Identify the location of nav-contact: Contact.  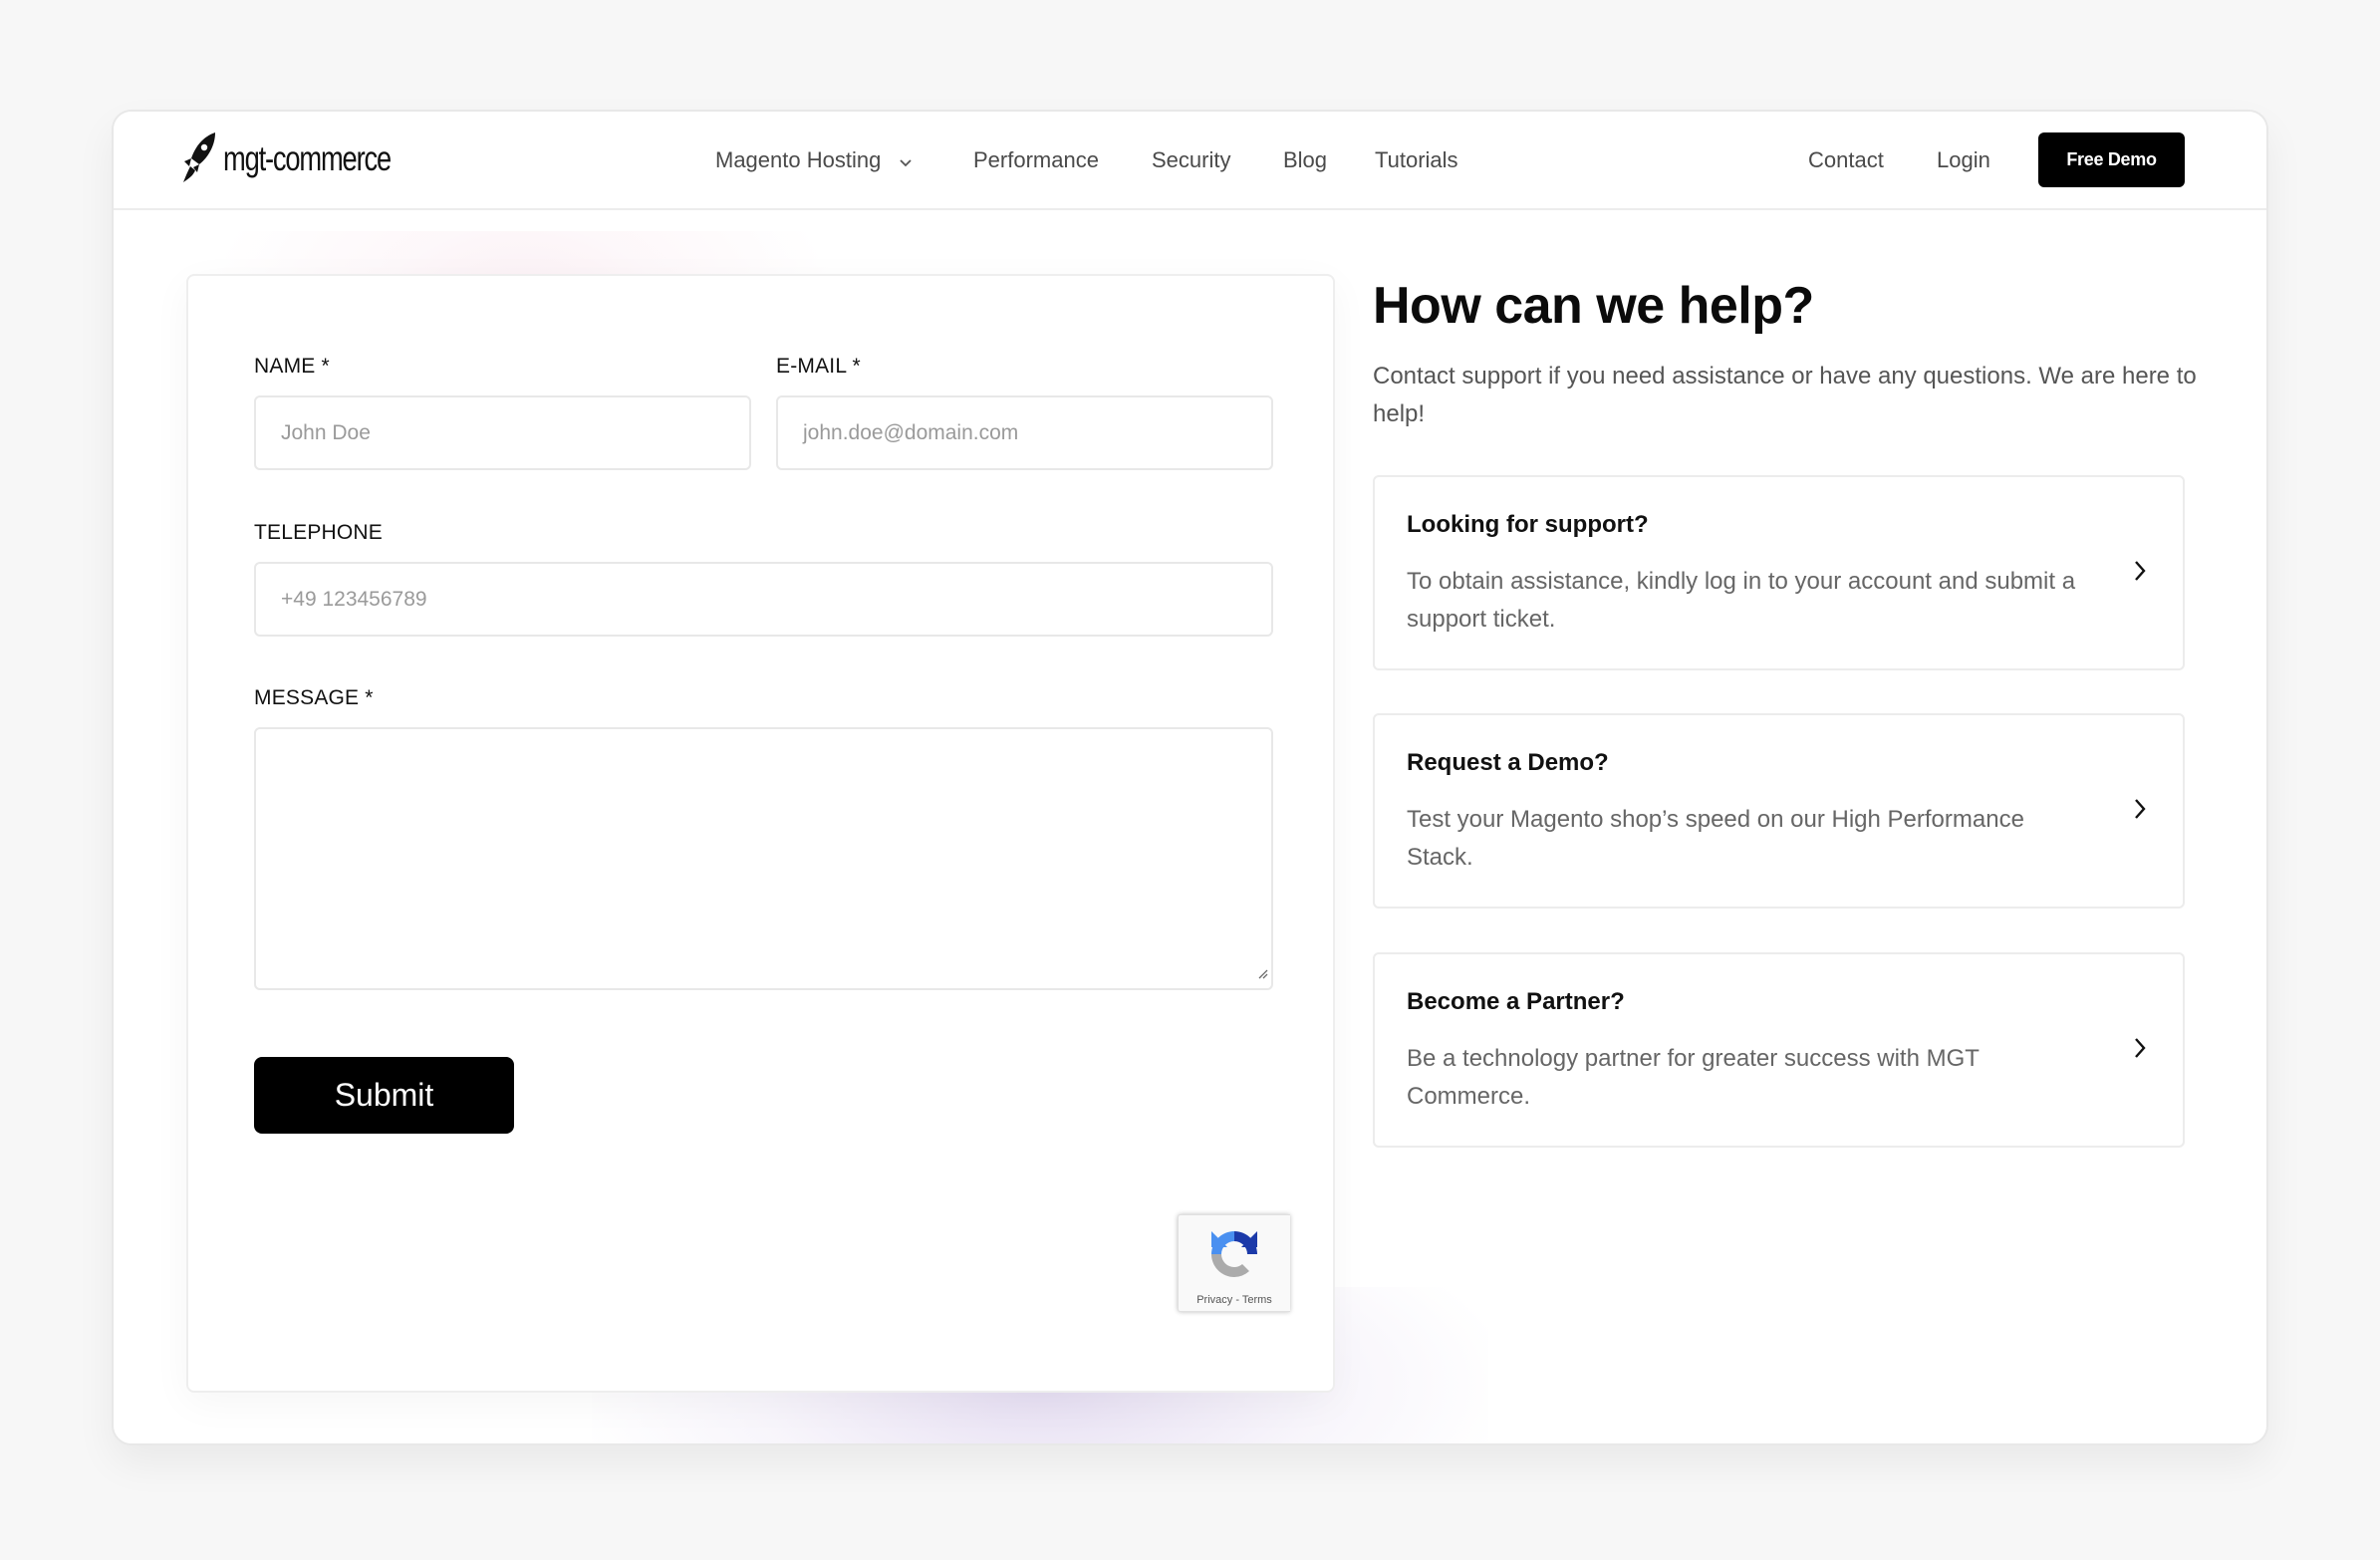
(1846, 160).